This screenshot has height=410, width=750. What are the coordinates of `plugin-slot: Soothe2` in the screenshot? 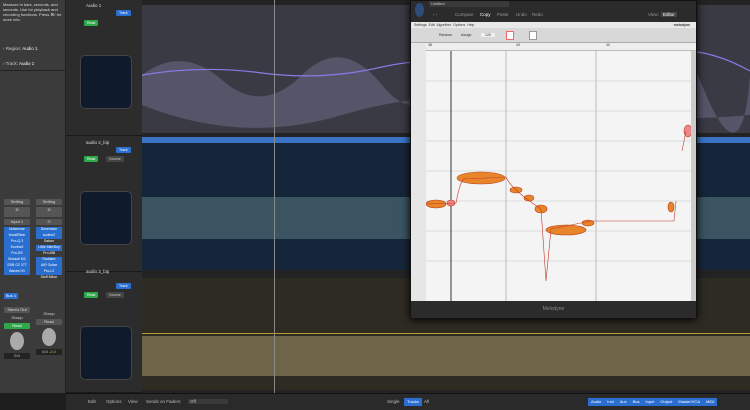 It's located at (17, 248).